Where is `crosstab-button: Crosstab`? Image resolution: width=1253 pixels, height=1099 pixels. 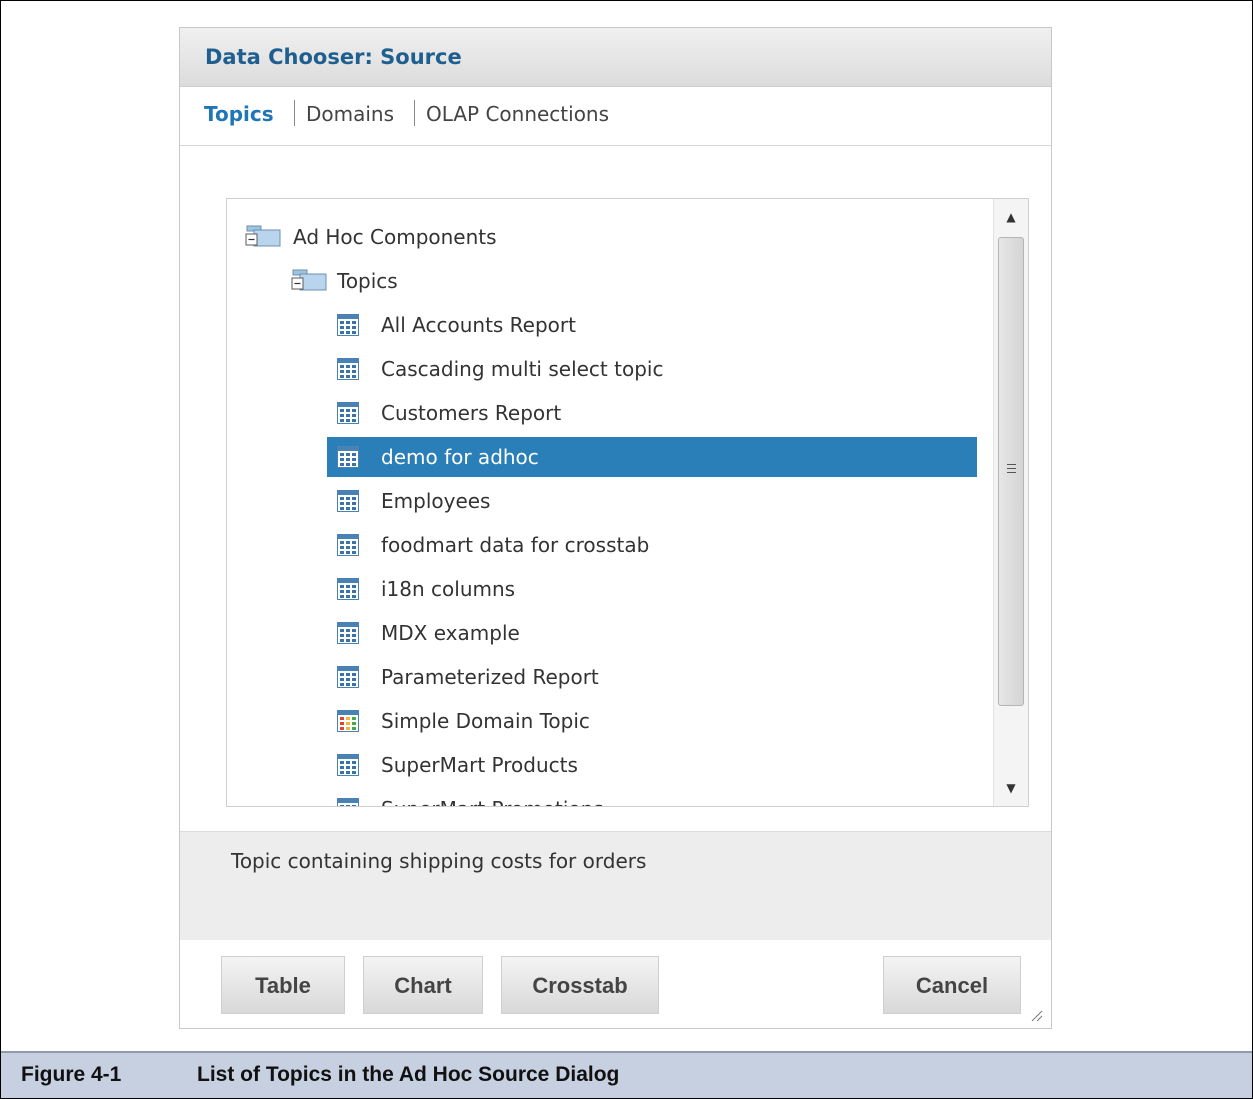 crosstab-button: Crosstab is located at coordinates (580, 985).